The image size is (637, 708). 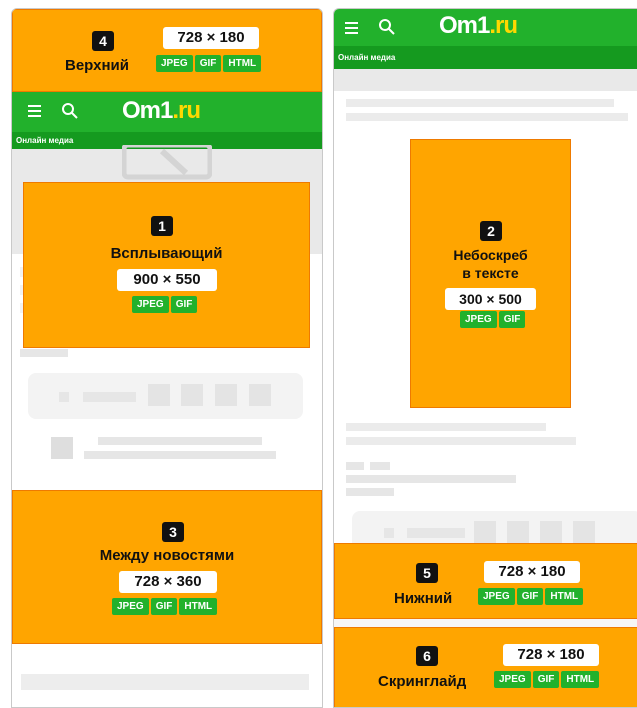 What do you see at coordinates (168, 582) in the screenshot?
I see `ad-size: 728 × 360` at bounding box center [168, 582].